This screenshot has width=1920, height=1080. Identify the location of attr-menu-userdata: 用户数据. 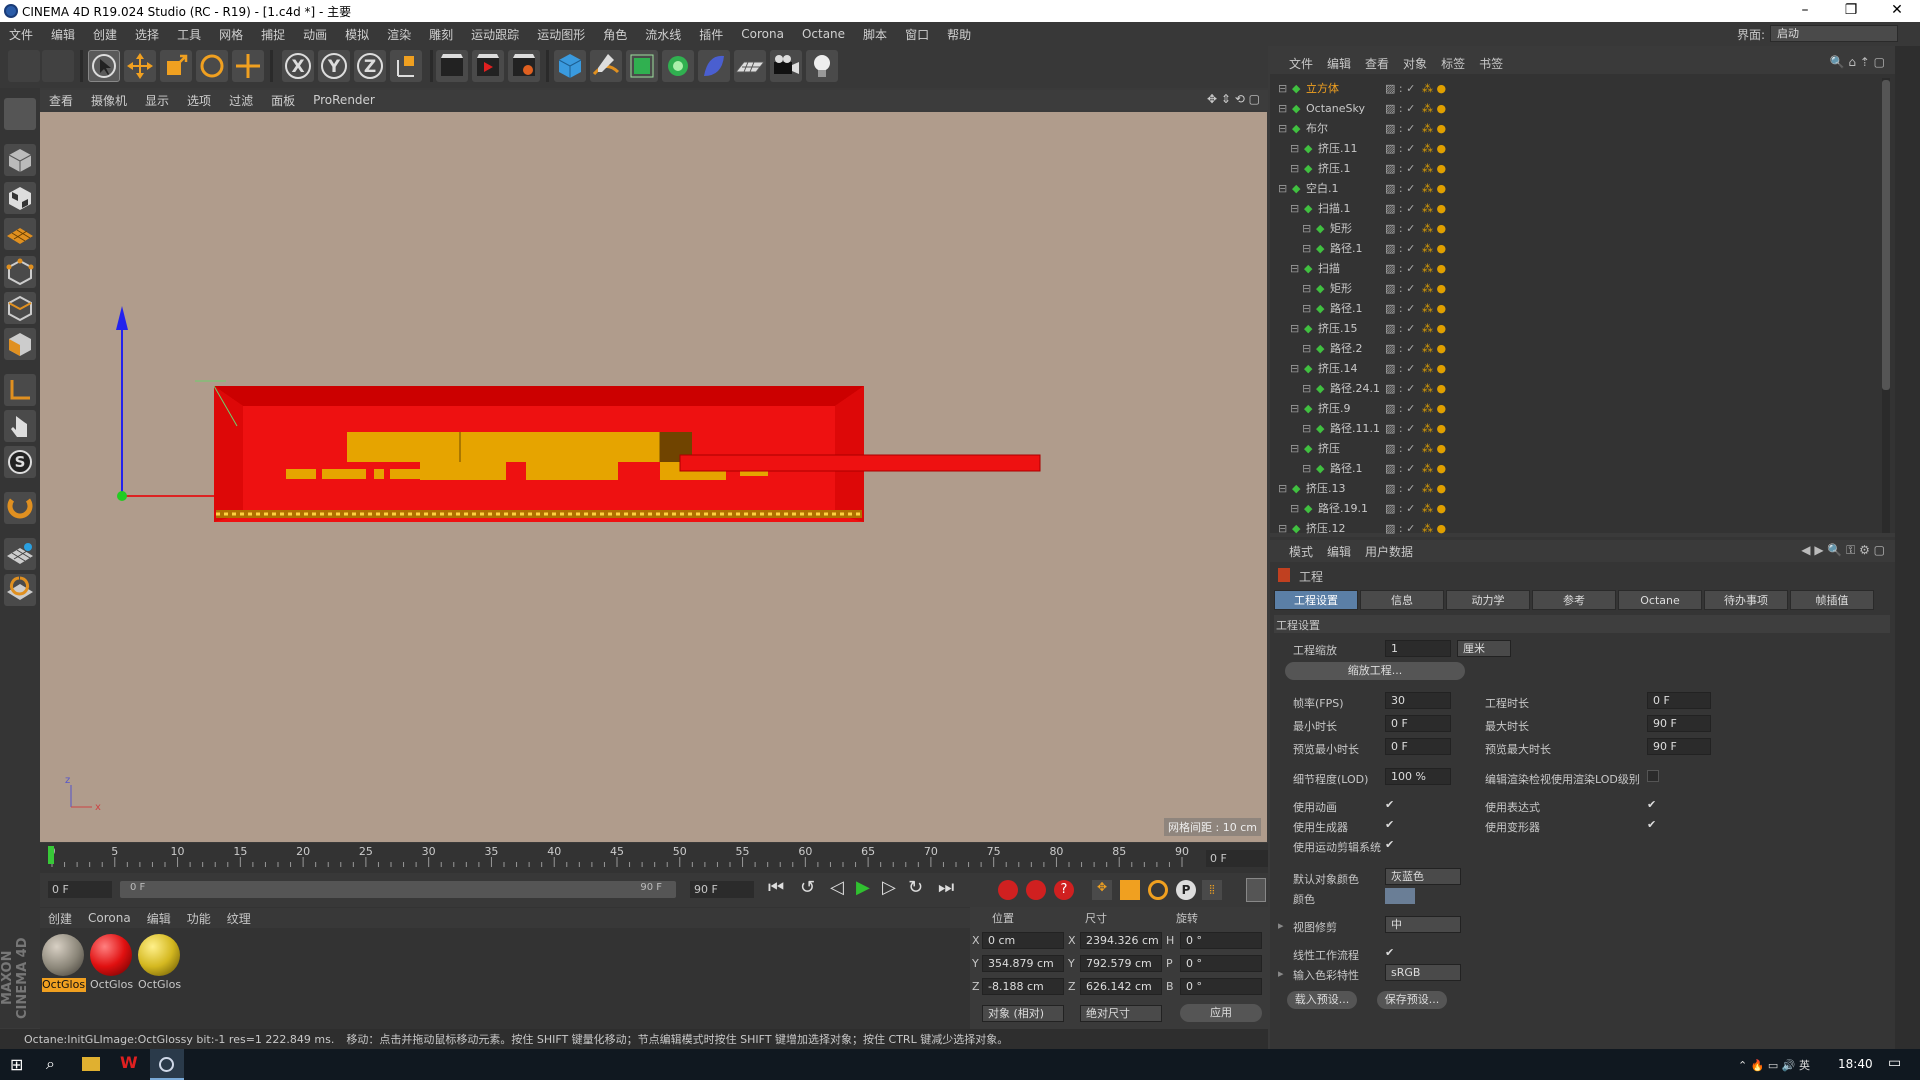
(1389, 551).